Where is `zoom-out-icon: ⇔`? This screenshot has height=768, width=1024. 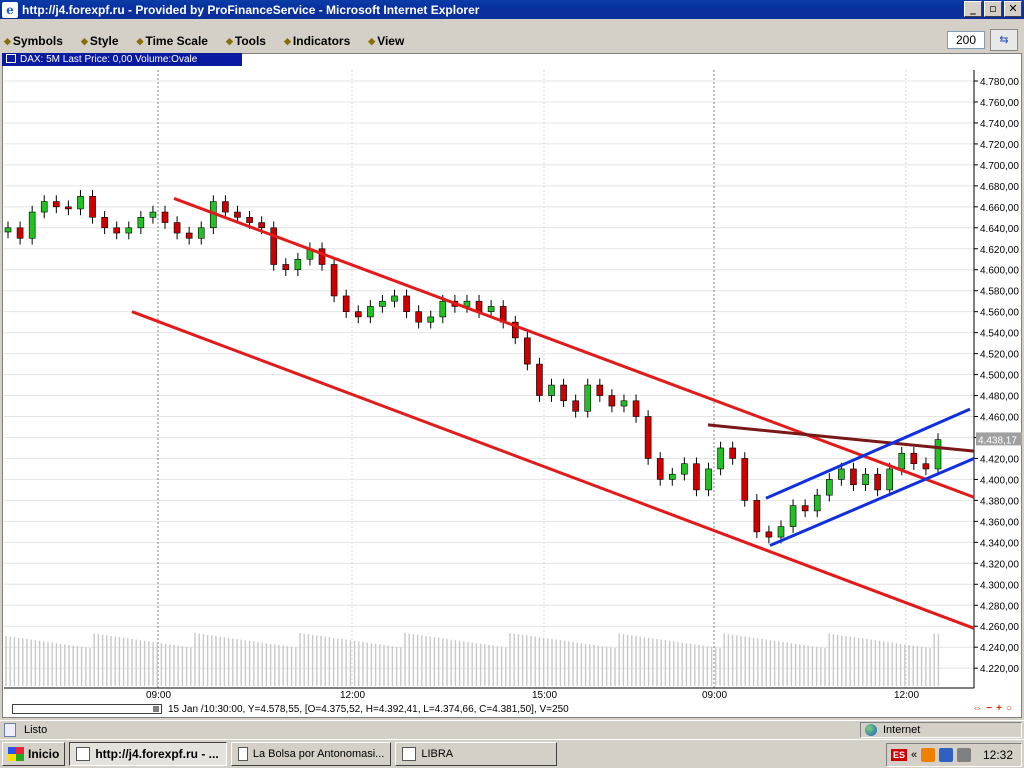
zoom-out-icon: ⇔ is located at coordinates (977, 708).